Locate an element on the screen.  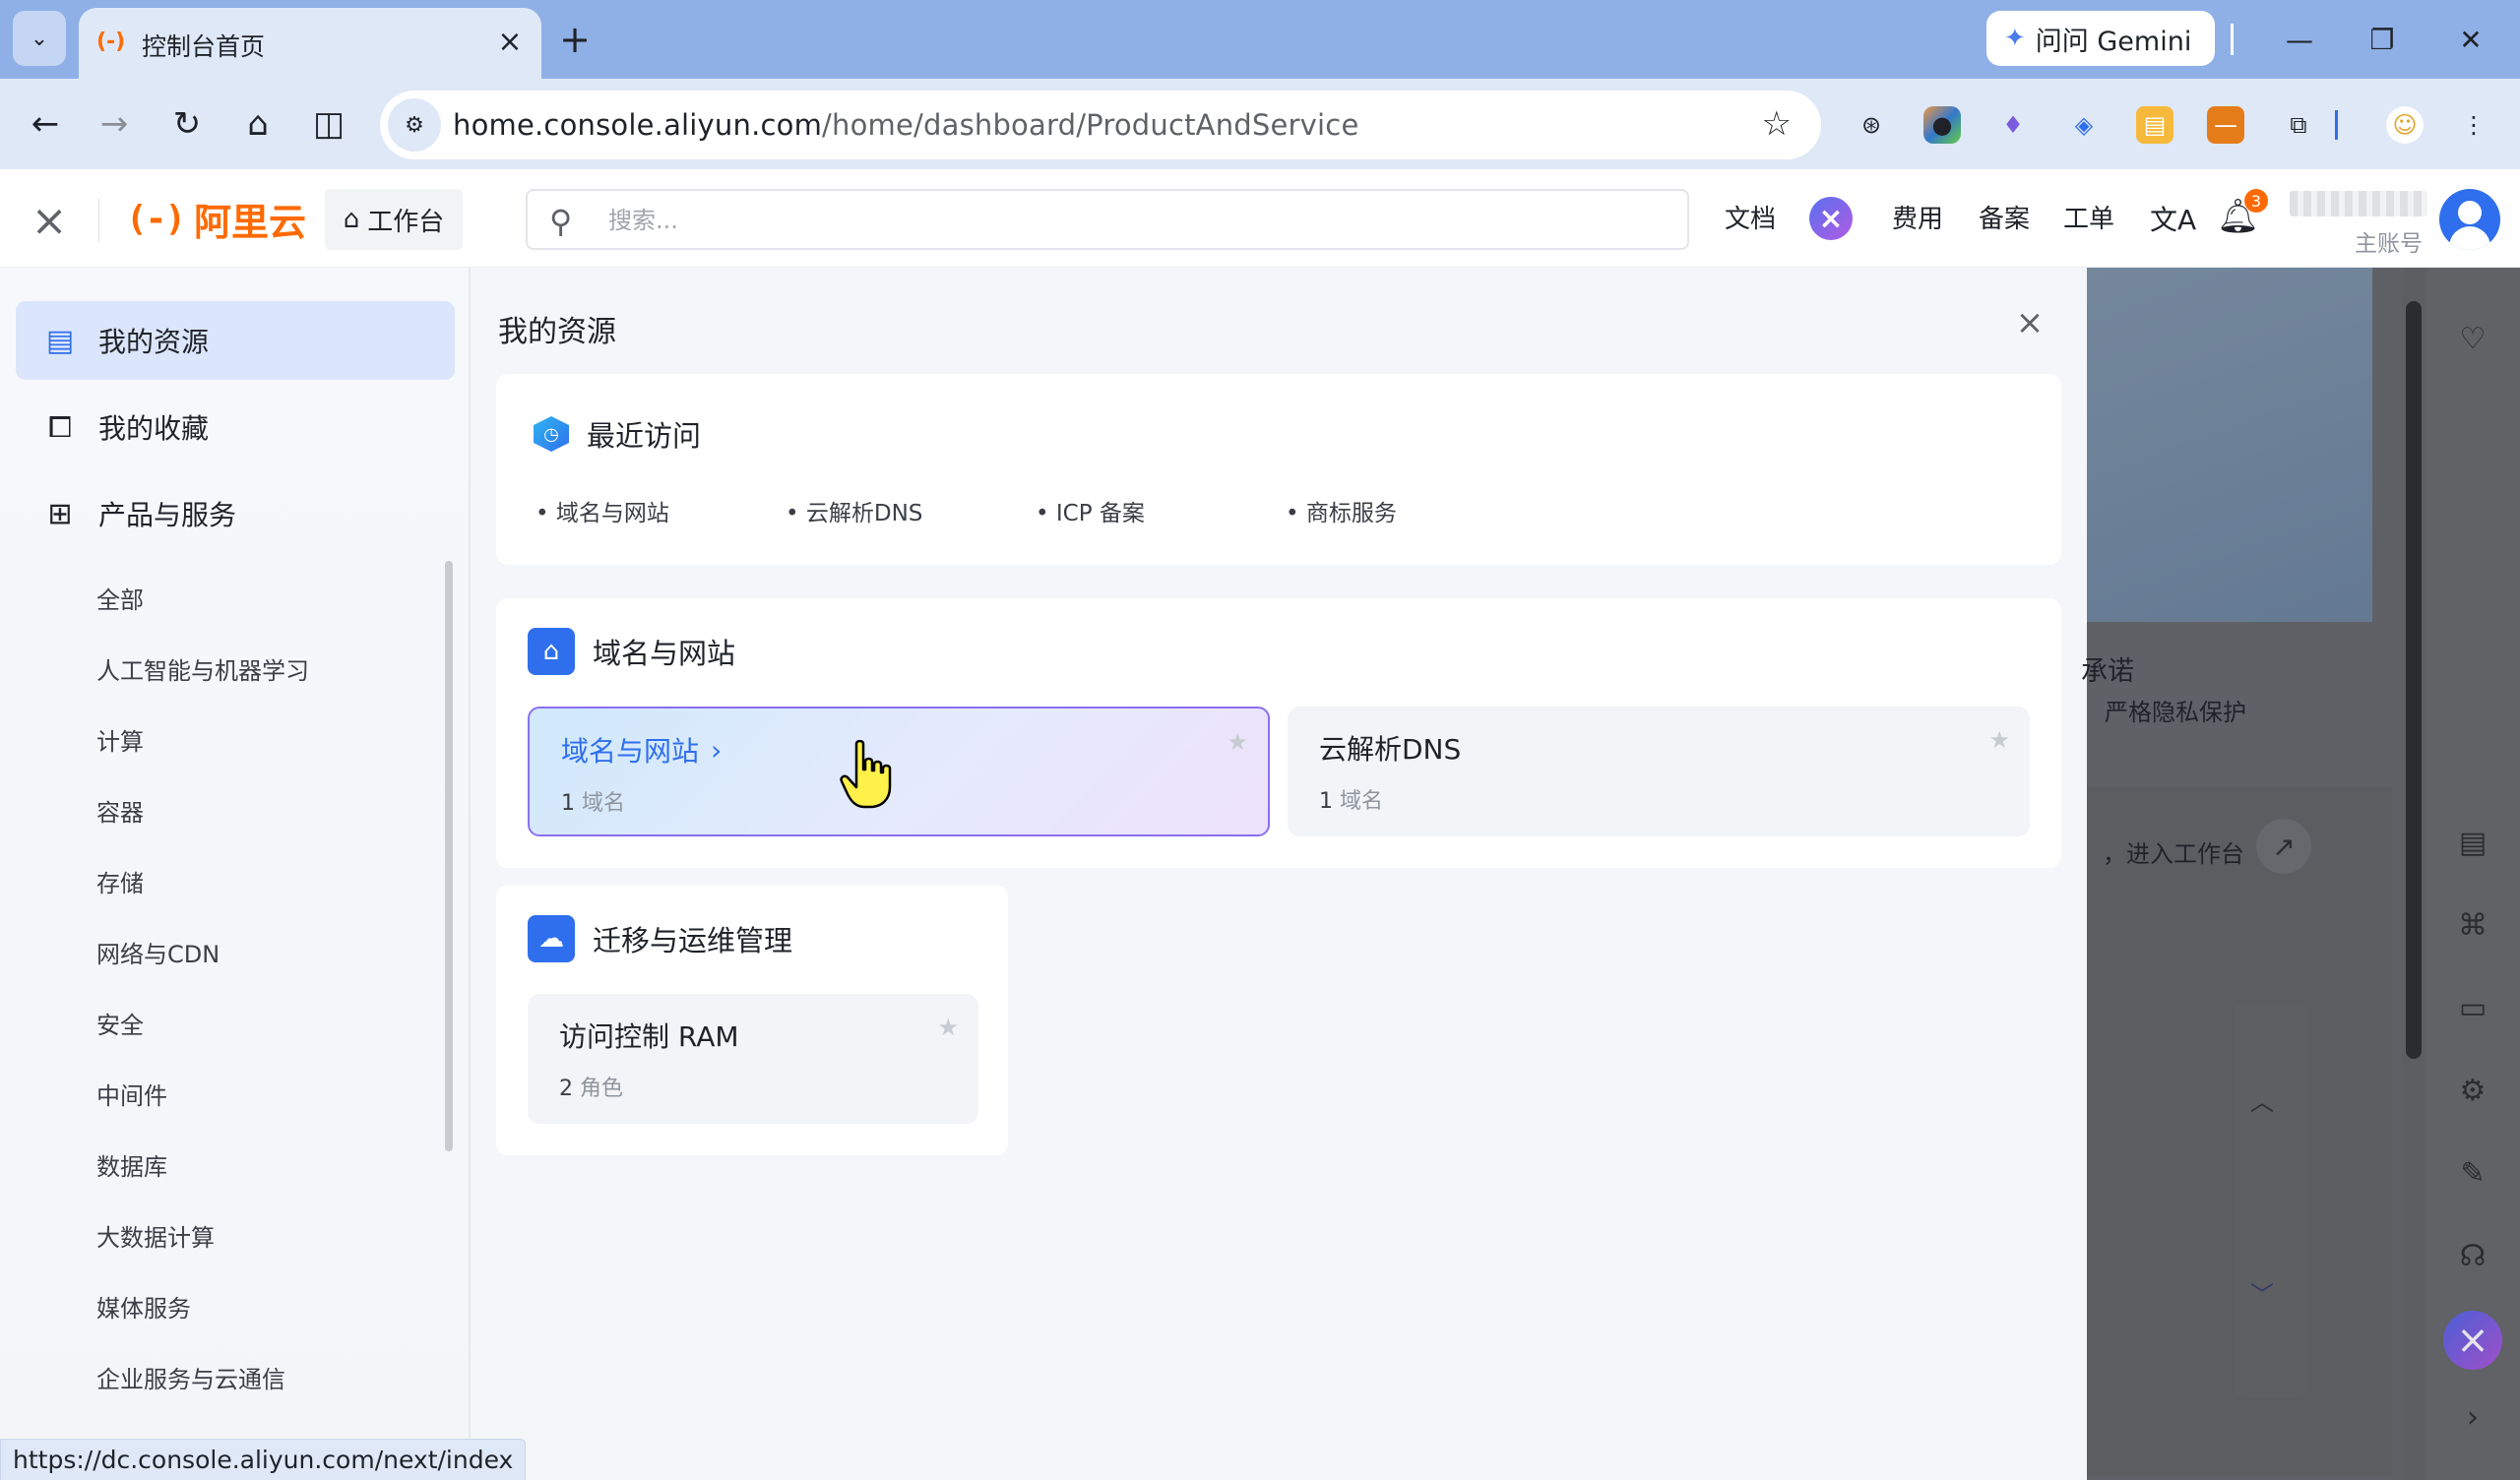
sidebar-item-products: ⊞ 产品与服务 is located at coordinates (235, 513).